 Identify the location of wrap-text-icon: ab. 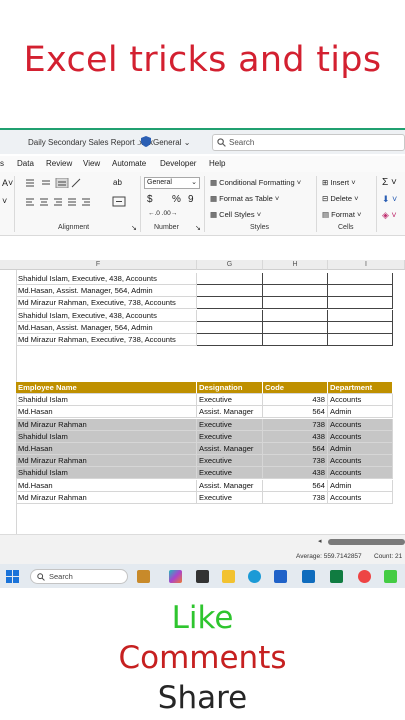
(117, 182).